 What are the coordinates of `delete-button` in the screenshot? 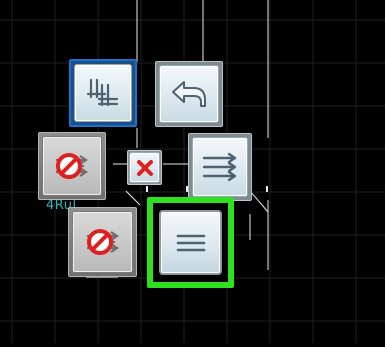 It's located at (144, 167).